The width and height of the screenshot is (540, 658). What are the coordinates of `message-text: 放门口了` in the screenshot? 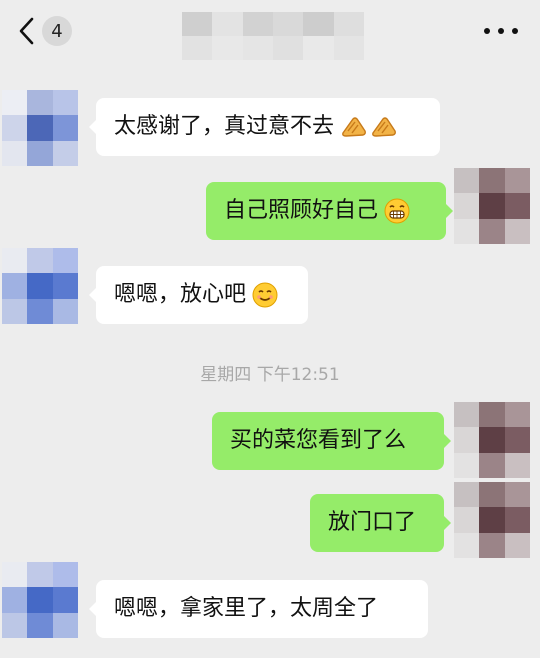 It's located at (372, 522).